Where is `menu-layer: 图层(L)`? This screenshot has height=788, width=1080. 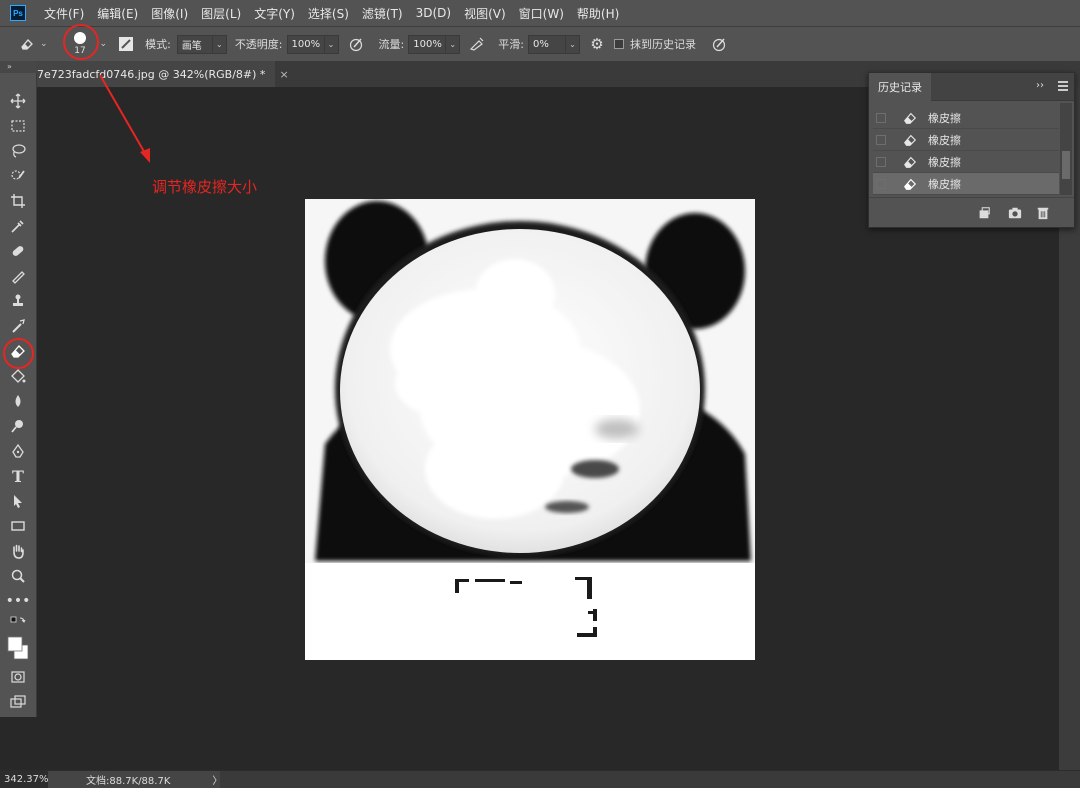 menu-layer: 图层(L) is located at coordinates (221, 13).